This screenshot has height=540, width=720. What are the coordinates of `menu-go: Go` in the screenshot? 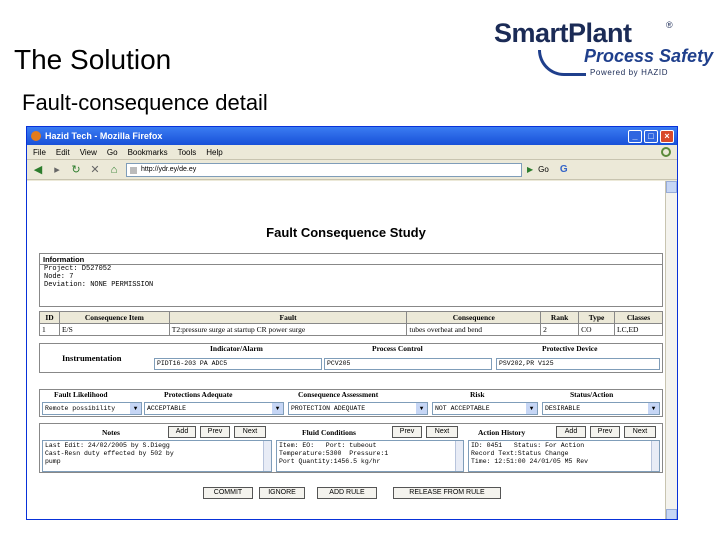 It's located at (112, 152).